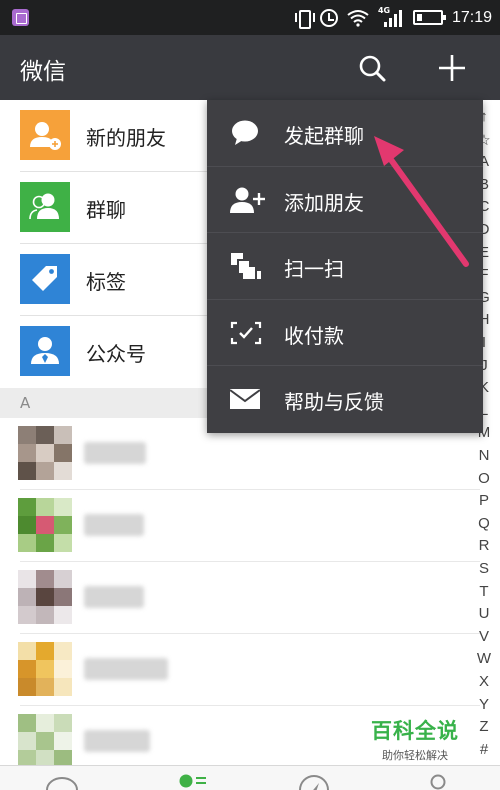  What do you see at coordinates (45, 351) in the screenshot?
I see `official-account-icon` at bounding box center [45, 351].